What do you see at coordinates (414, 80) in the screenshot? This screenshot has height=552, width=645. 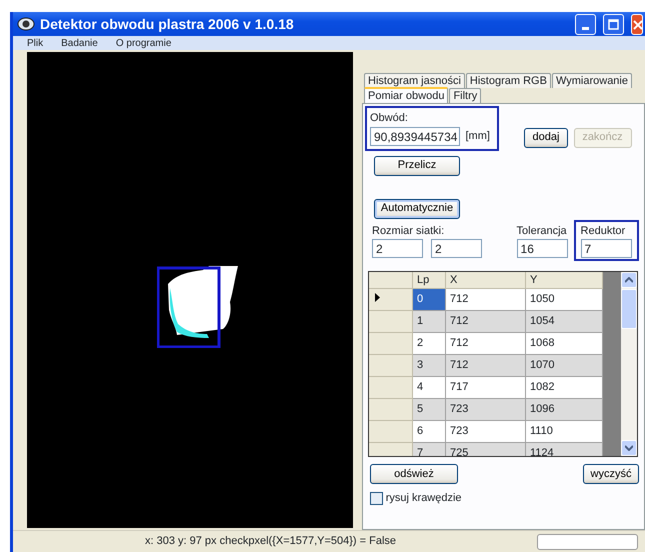 I see `tab: Histogram jasności` at bounding box center [414, 80].